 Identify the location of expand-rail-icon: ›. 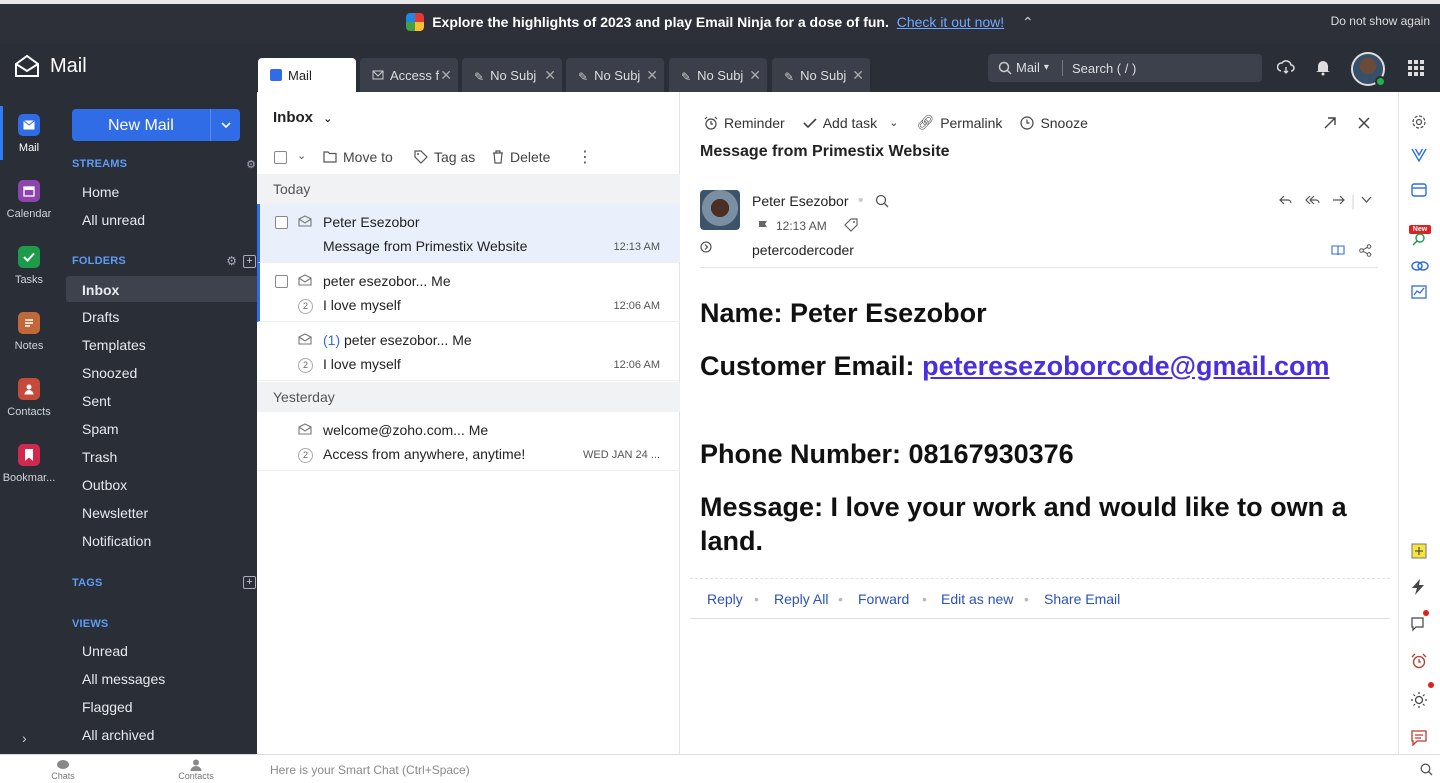
(24, 738).